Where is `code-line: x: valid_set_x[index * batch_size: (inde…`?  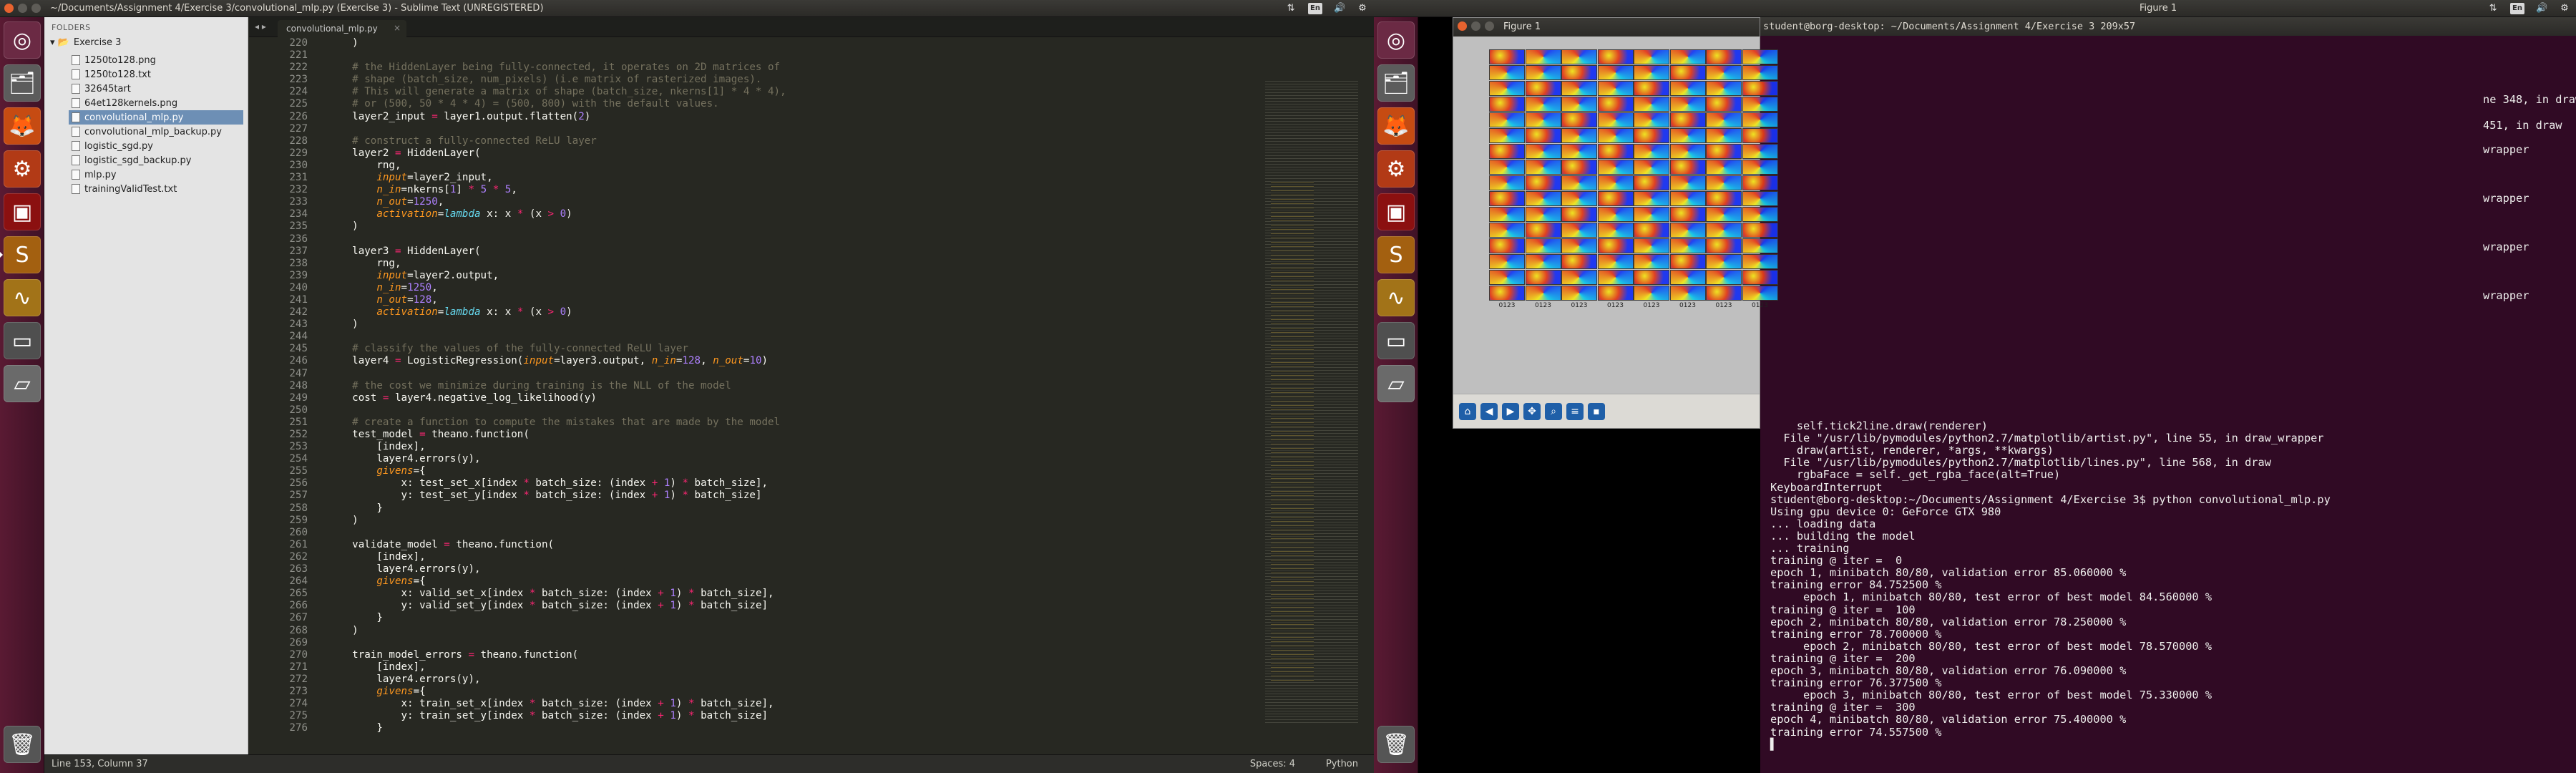 code-line: x: valid_set_x[index * batch_size: (inde… is located at coordinates (795, 594).